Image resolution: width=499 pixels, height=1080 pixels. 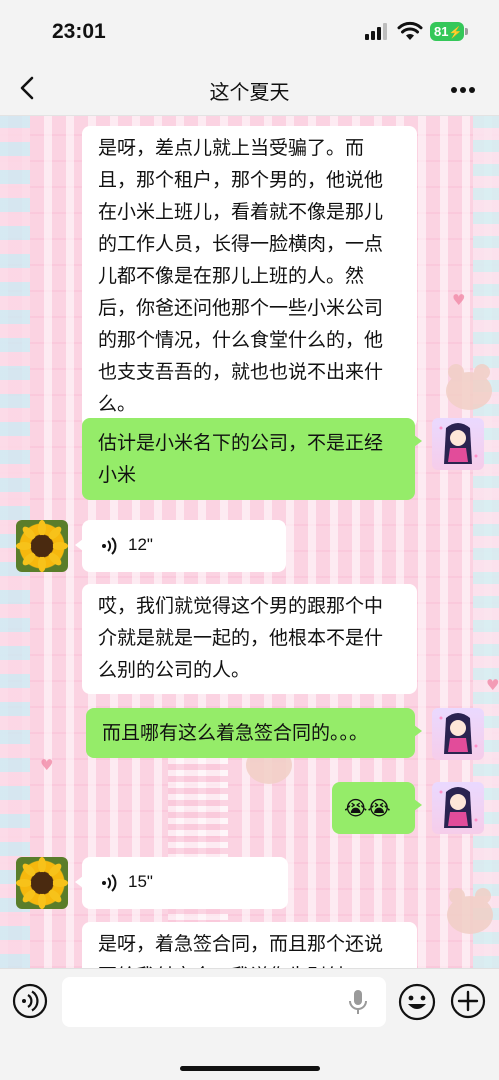 I want to click on wifi-icon, so click(x=410, y=30).